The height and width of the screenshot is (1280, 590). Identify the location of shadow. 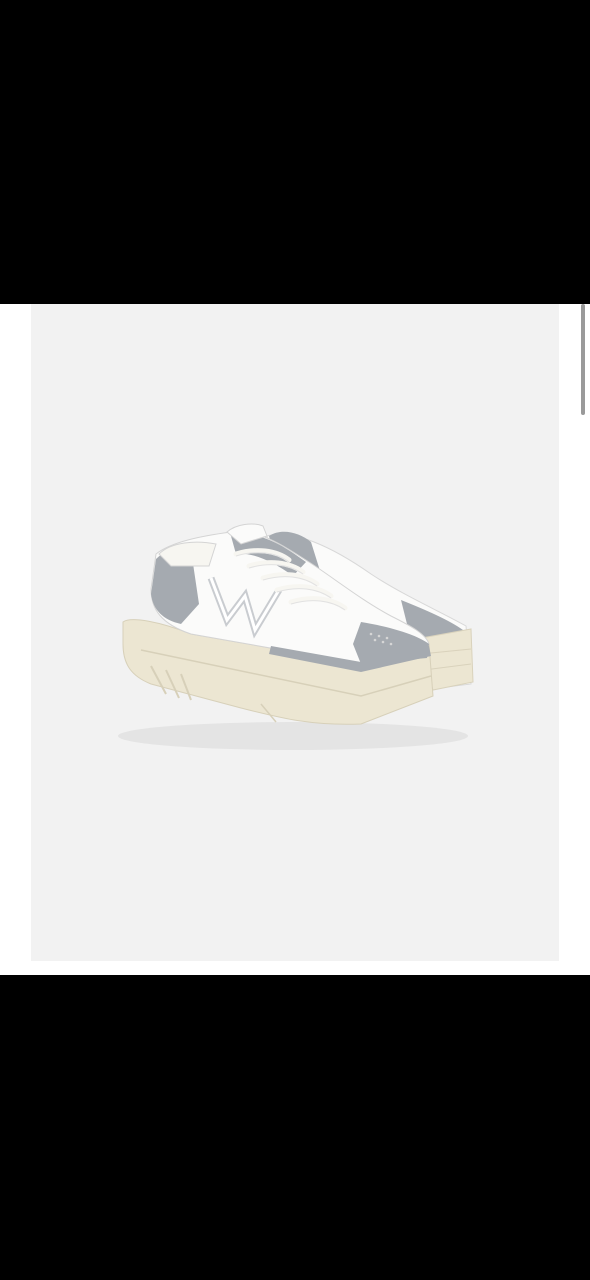
(293, 736).